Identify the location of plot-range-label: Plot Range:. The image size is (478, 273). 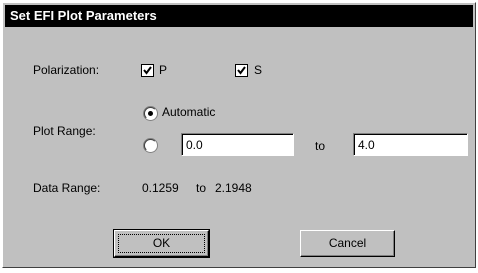
(64, 131).